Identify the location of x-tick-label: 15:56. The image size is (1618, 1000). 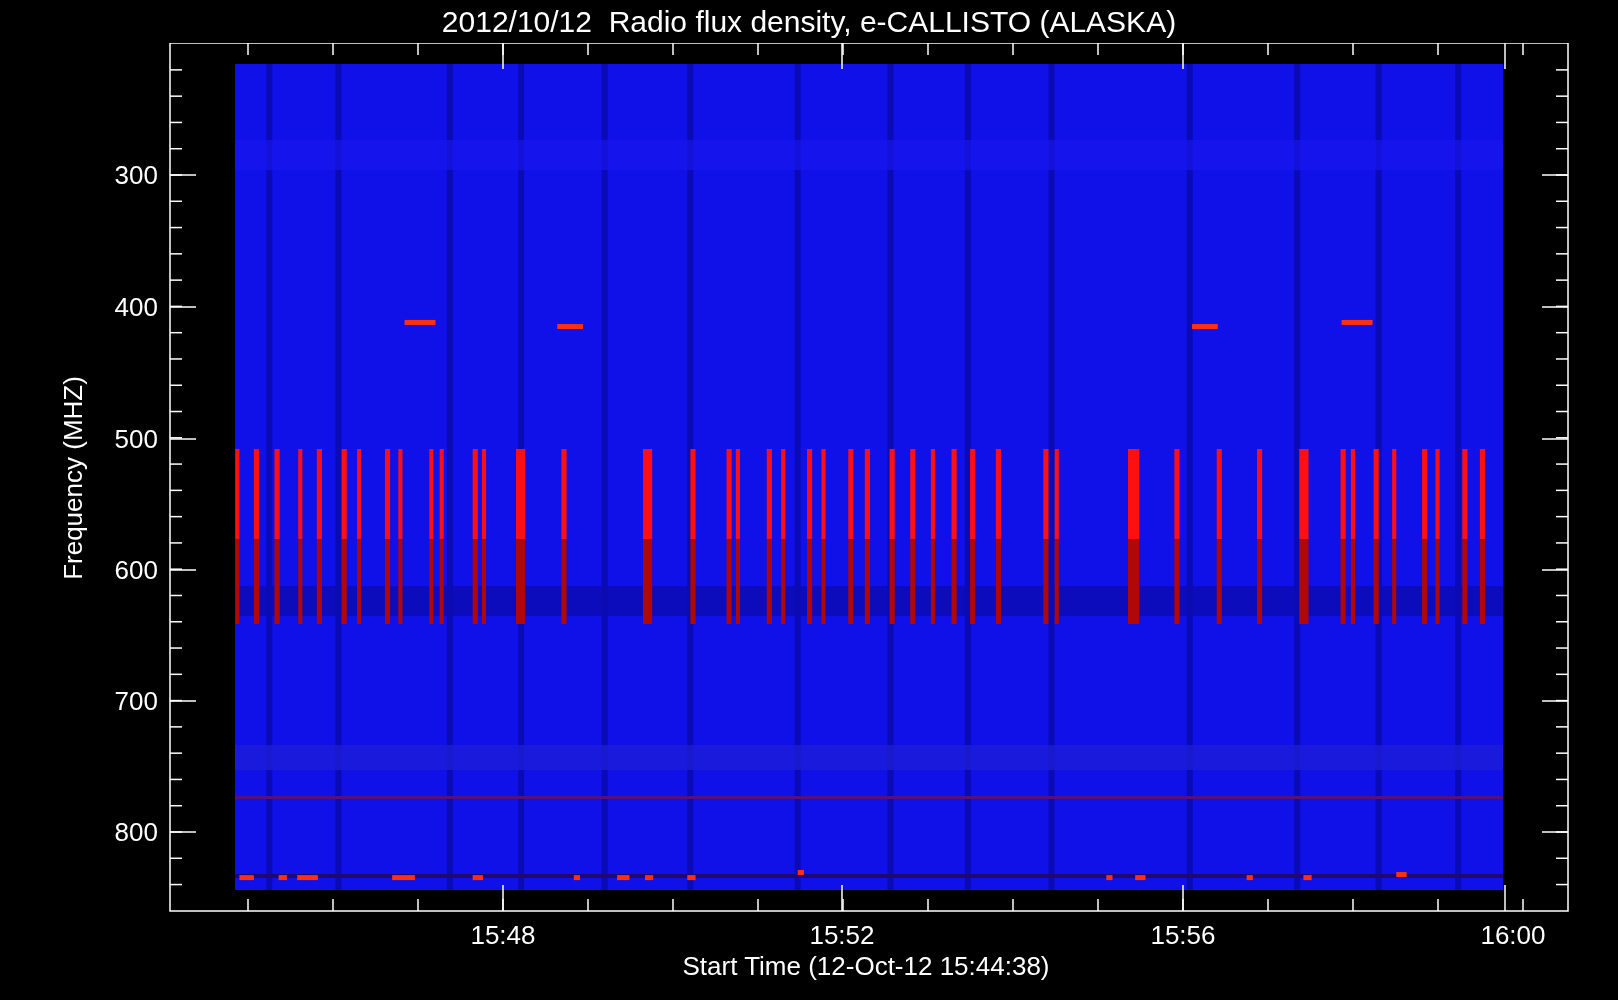
(1183, 935).